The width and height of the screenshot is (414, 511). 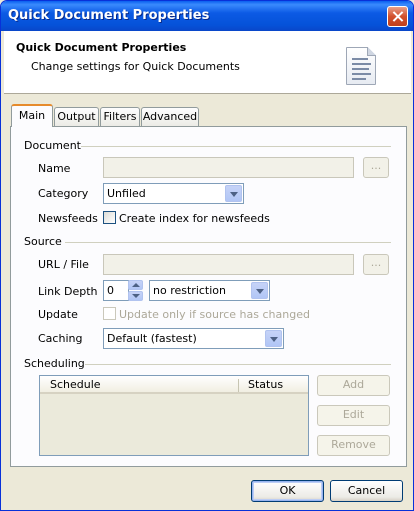 I want to click on document-icon, so click(x=361, y=66).